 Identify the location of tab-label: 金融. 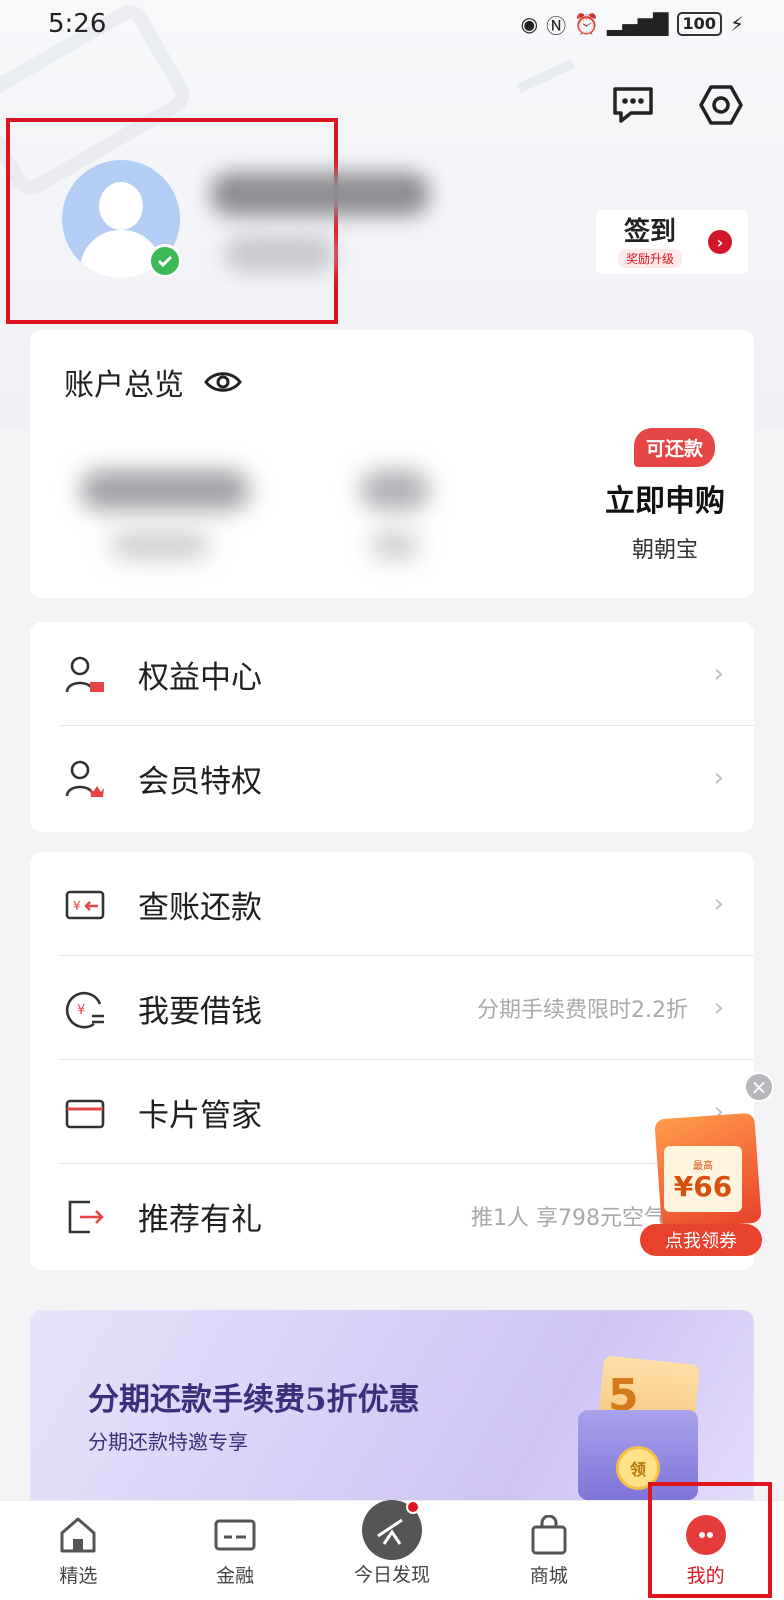
(235, 1576).